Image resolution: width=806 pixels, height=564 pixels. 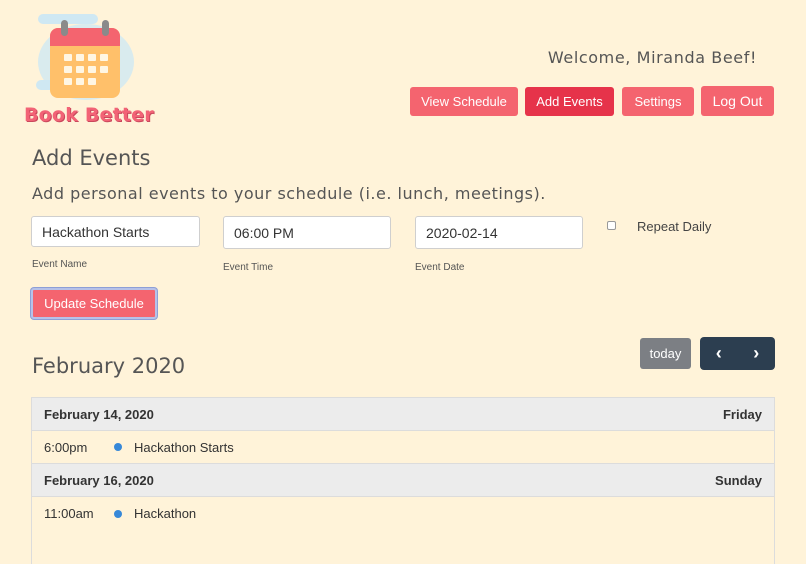 What do you see at coordinates (499, 232) in the screenshot?
I see `event-date-input: 2020-02-14` at bounding box center [499, 232].